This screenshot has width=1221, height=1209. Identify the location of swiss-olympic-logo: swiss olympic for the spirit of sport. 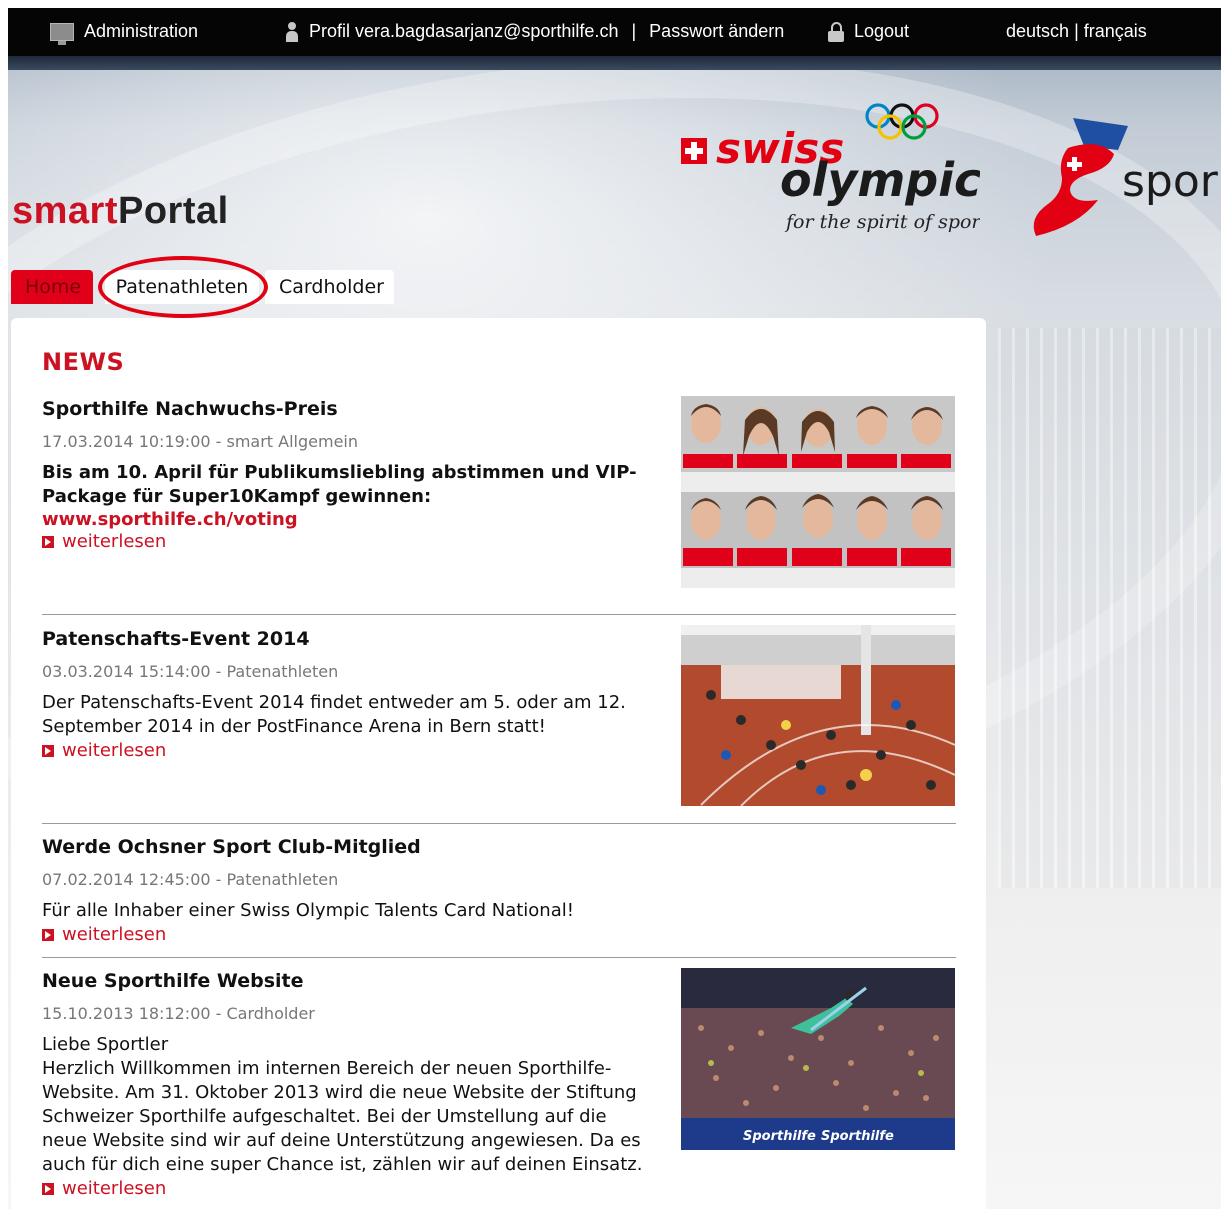
(830, 168).